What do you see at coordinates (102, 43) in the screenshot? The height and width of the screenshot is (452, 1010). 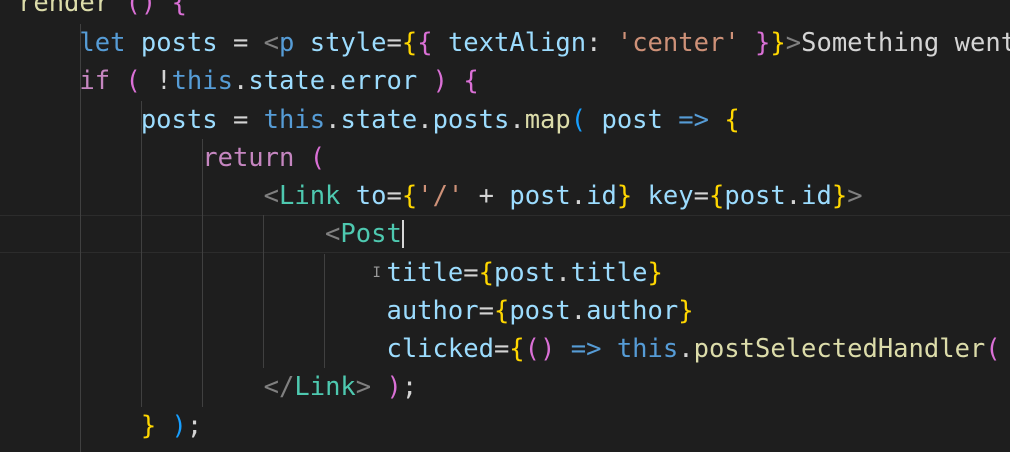 I see `code-token: let` at bounding box center [102, 43].